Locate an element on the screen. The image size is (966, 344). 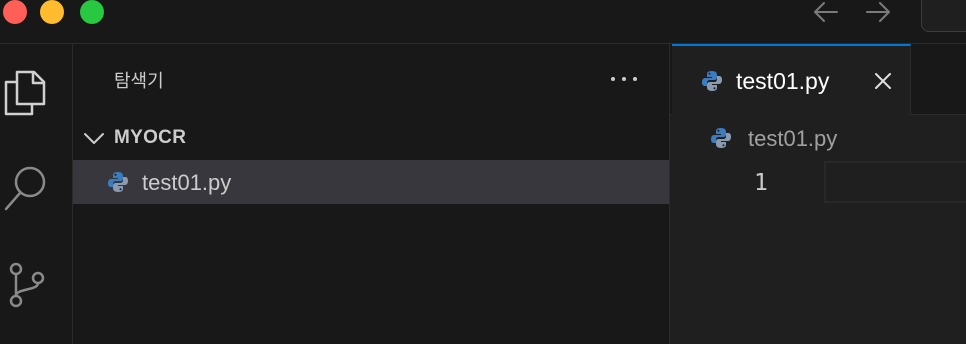
explorer-icon is located at coordinates (25, 91).